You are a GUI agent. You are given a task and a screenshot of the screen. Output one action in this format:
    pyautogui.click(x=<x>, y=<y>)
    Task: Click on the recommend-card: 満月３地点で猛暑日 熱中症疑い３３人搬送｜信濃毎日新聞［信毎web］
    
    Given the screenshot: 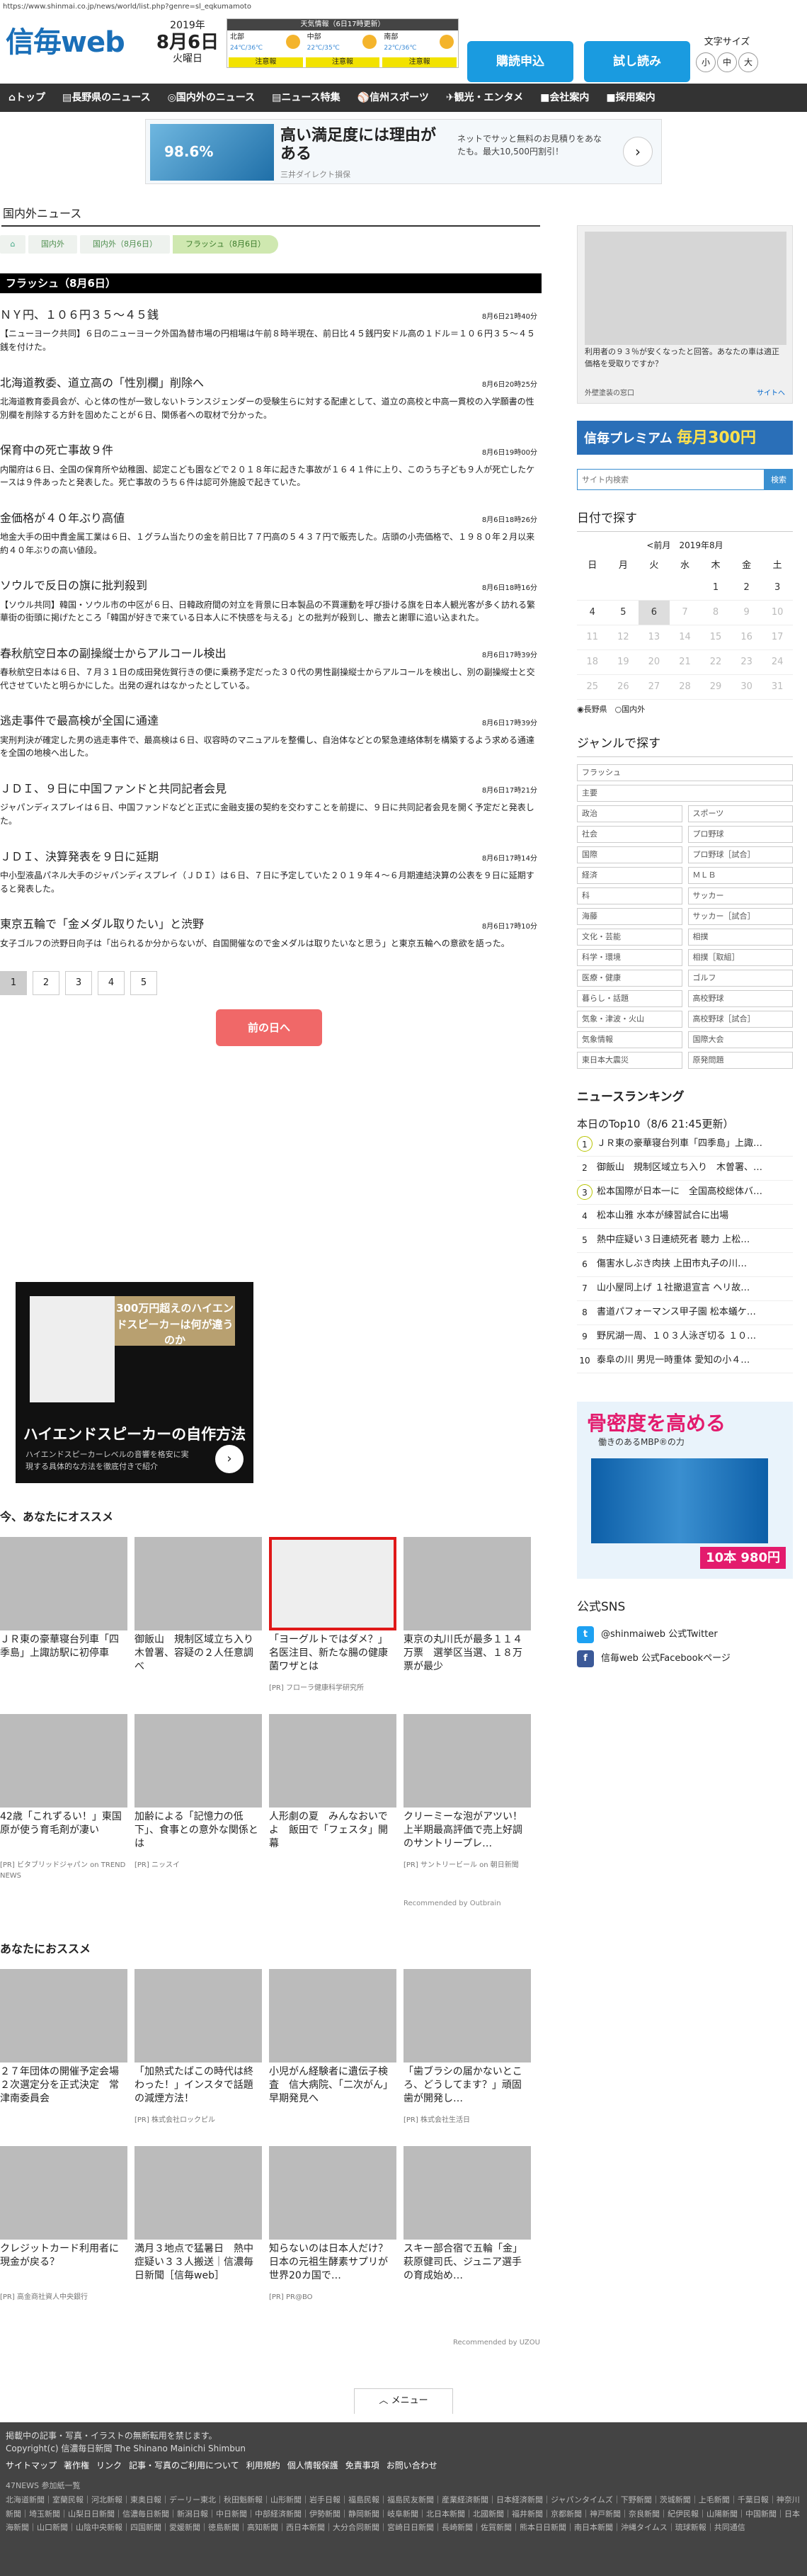 What is the action you would take?
    pyautogui.click(x=198, y=2234)
    